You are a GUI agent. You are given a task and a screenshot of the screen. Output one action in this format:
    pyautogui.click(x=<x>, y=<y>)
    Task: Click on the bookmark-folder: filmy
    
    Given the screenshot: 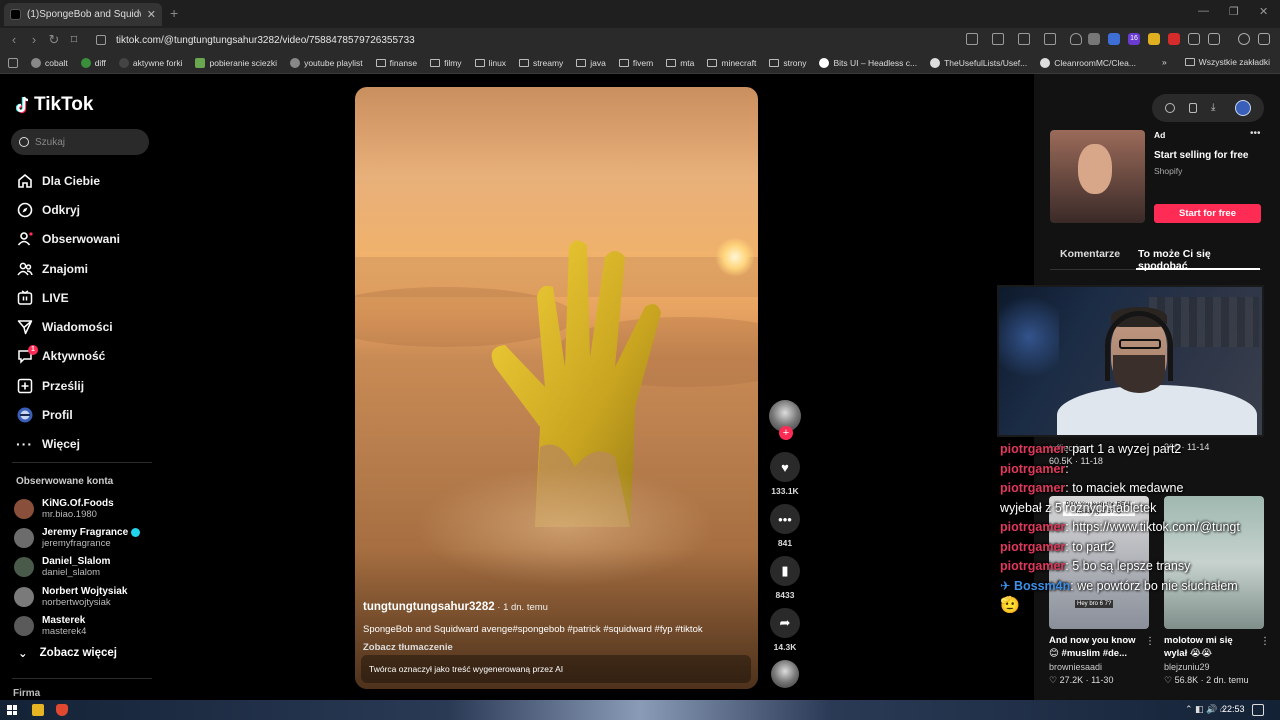 What is the action you would take?
    pyautogui.click(x=446, y=63)
    